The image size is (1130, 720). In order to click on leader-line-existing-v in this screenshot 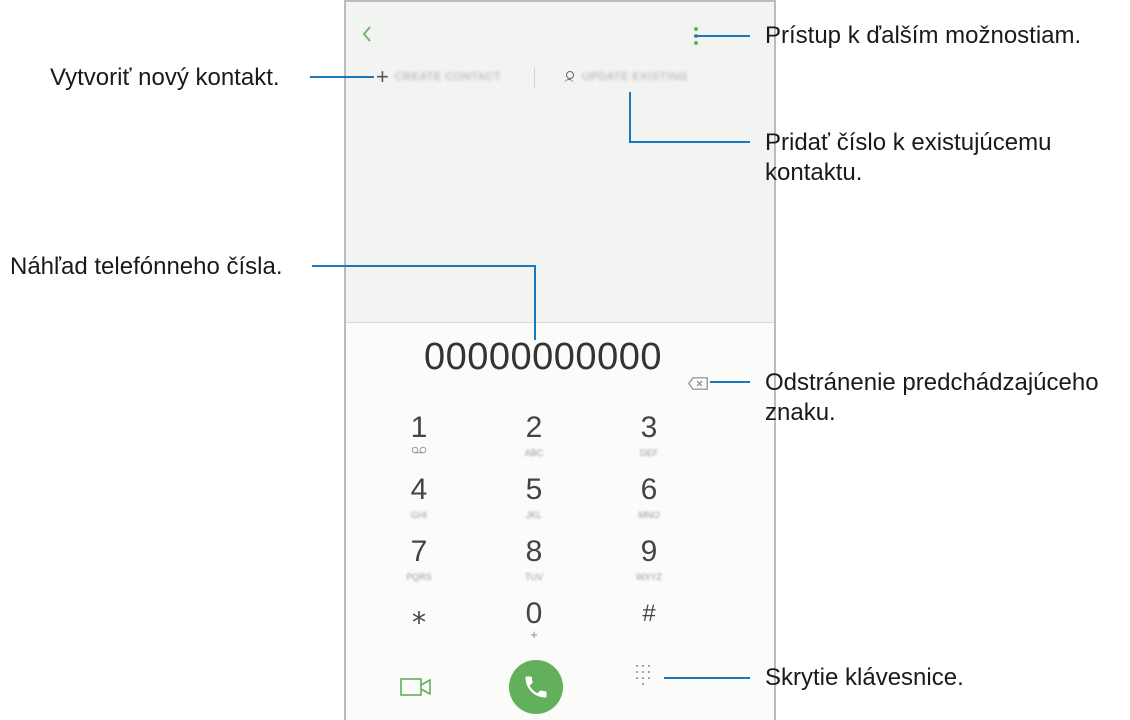, I will do `click(630, 117)`.